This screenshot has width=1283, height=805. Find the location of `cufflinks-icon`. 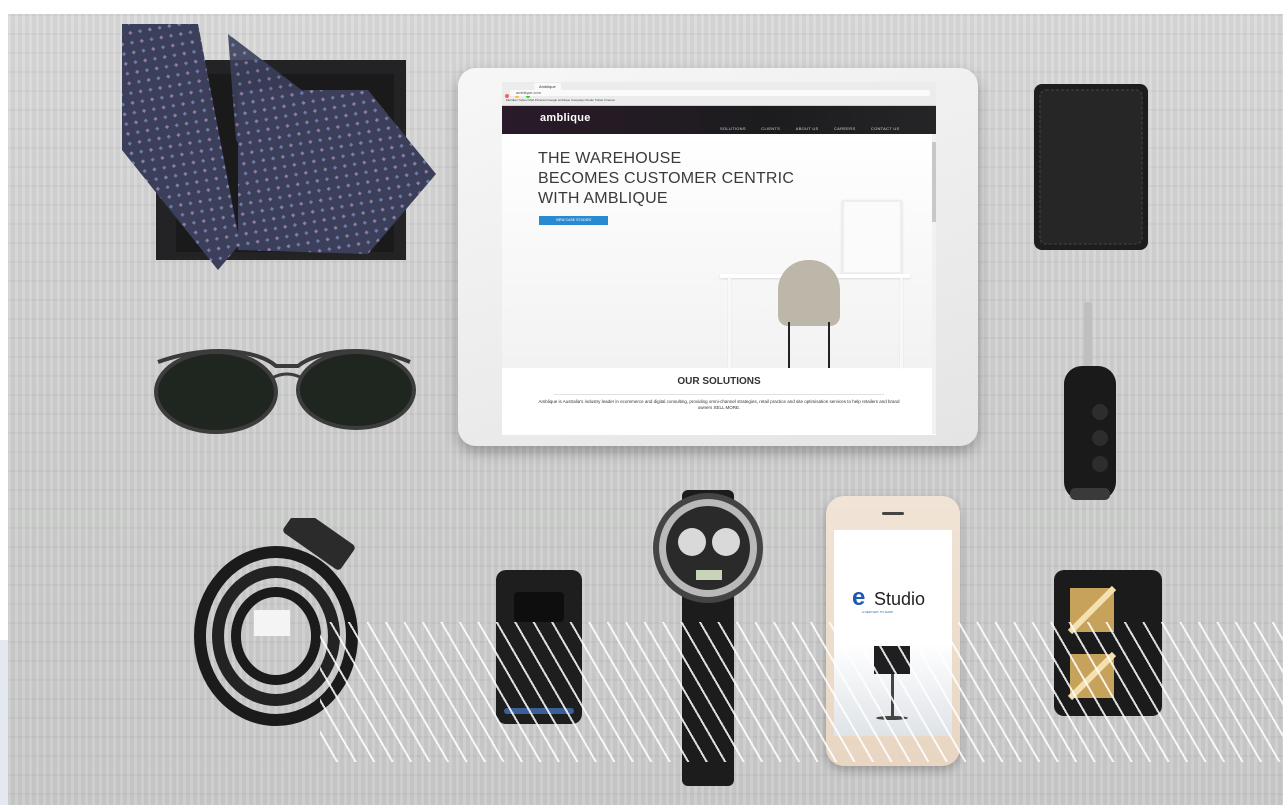

cufflinks-icon is located at coordinates (1108, 643).